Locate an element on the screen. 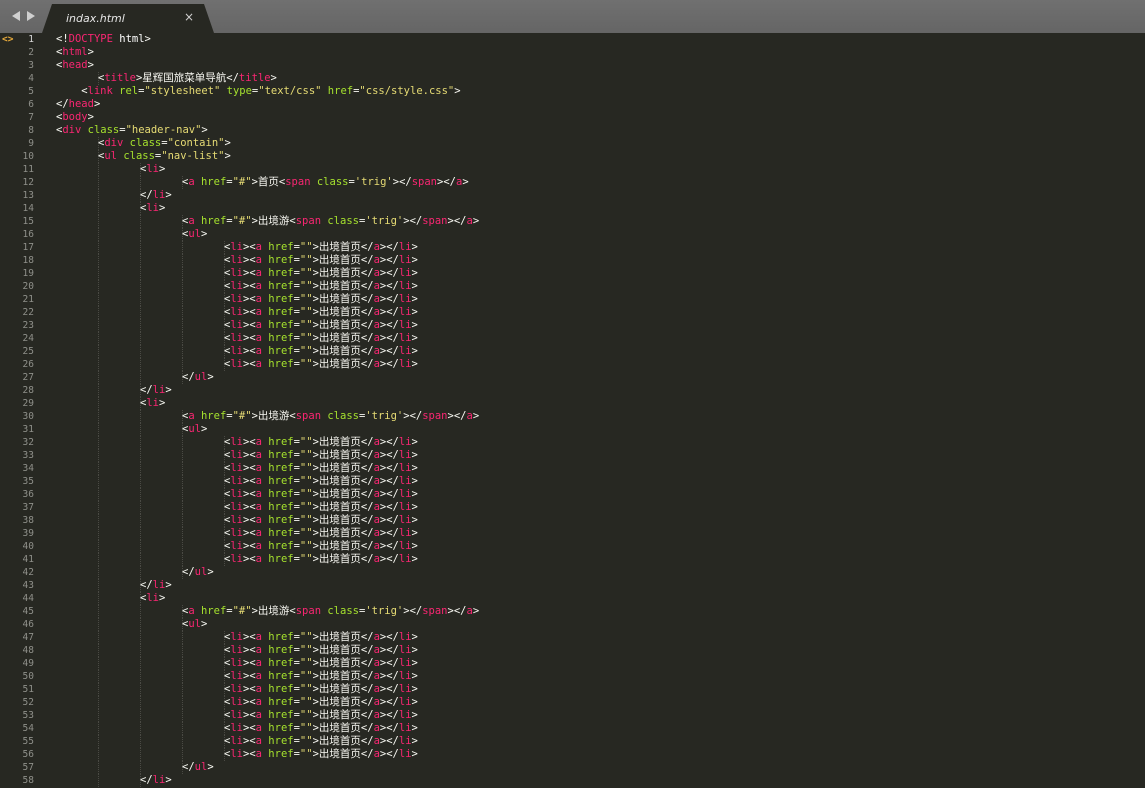 This screenshot has width=1145, height=788. code-line: 39 <li><a href="">出境首页</a></li> is located at coordinates (572, 533).